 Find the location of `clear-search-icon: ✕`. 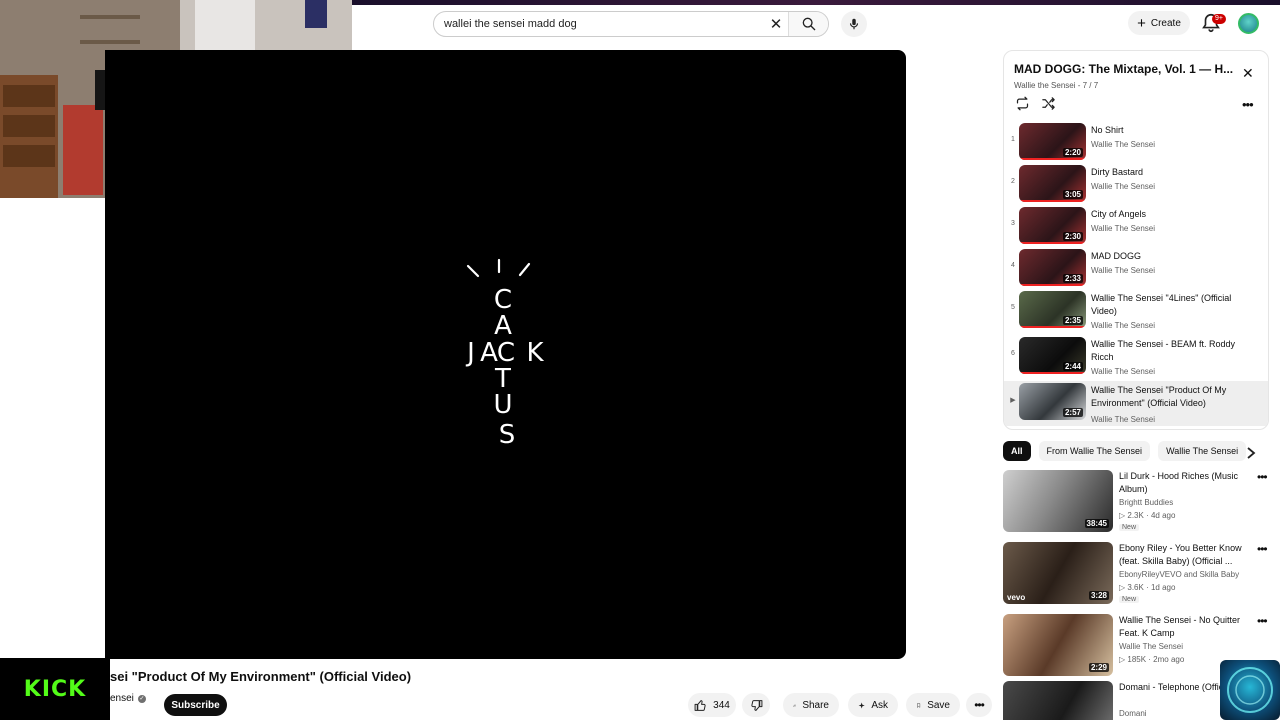

clear-search-icon: ✕ is located at coordinates (776, 24).